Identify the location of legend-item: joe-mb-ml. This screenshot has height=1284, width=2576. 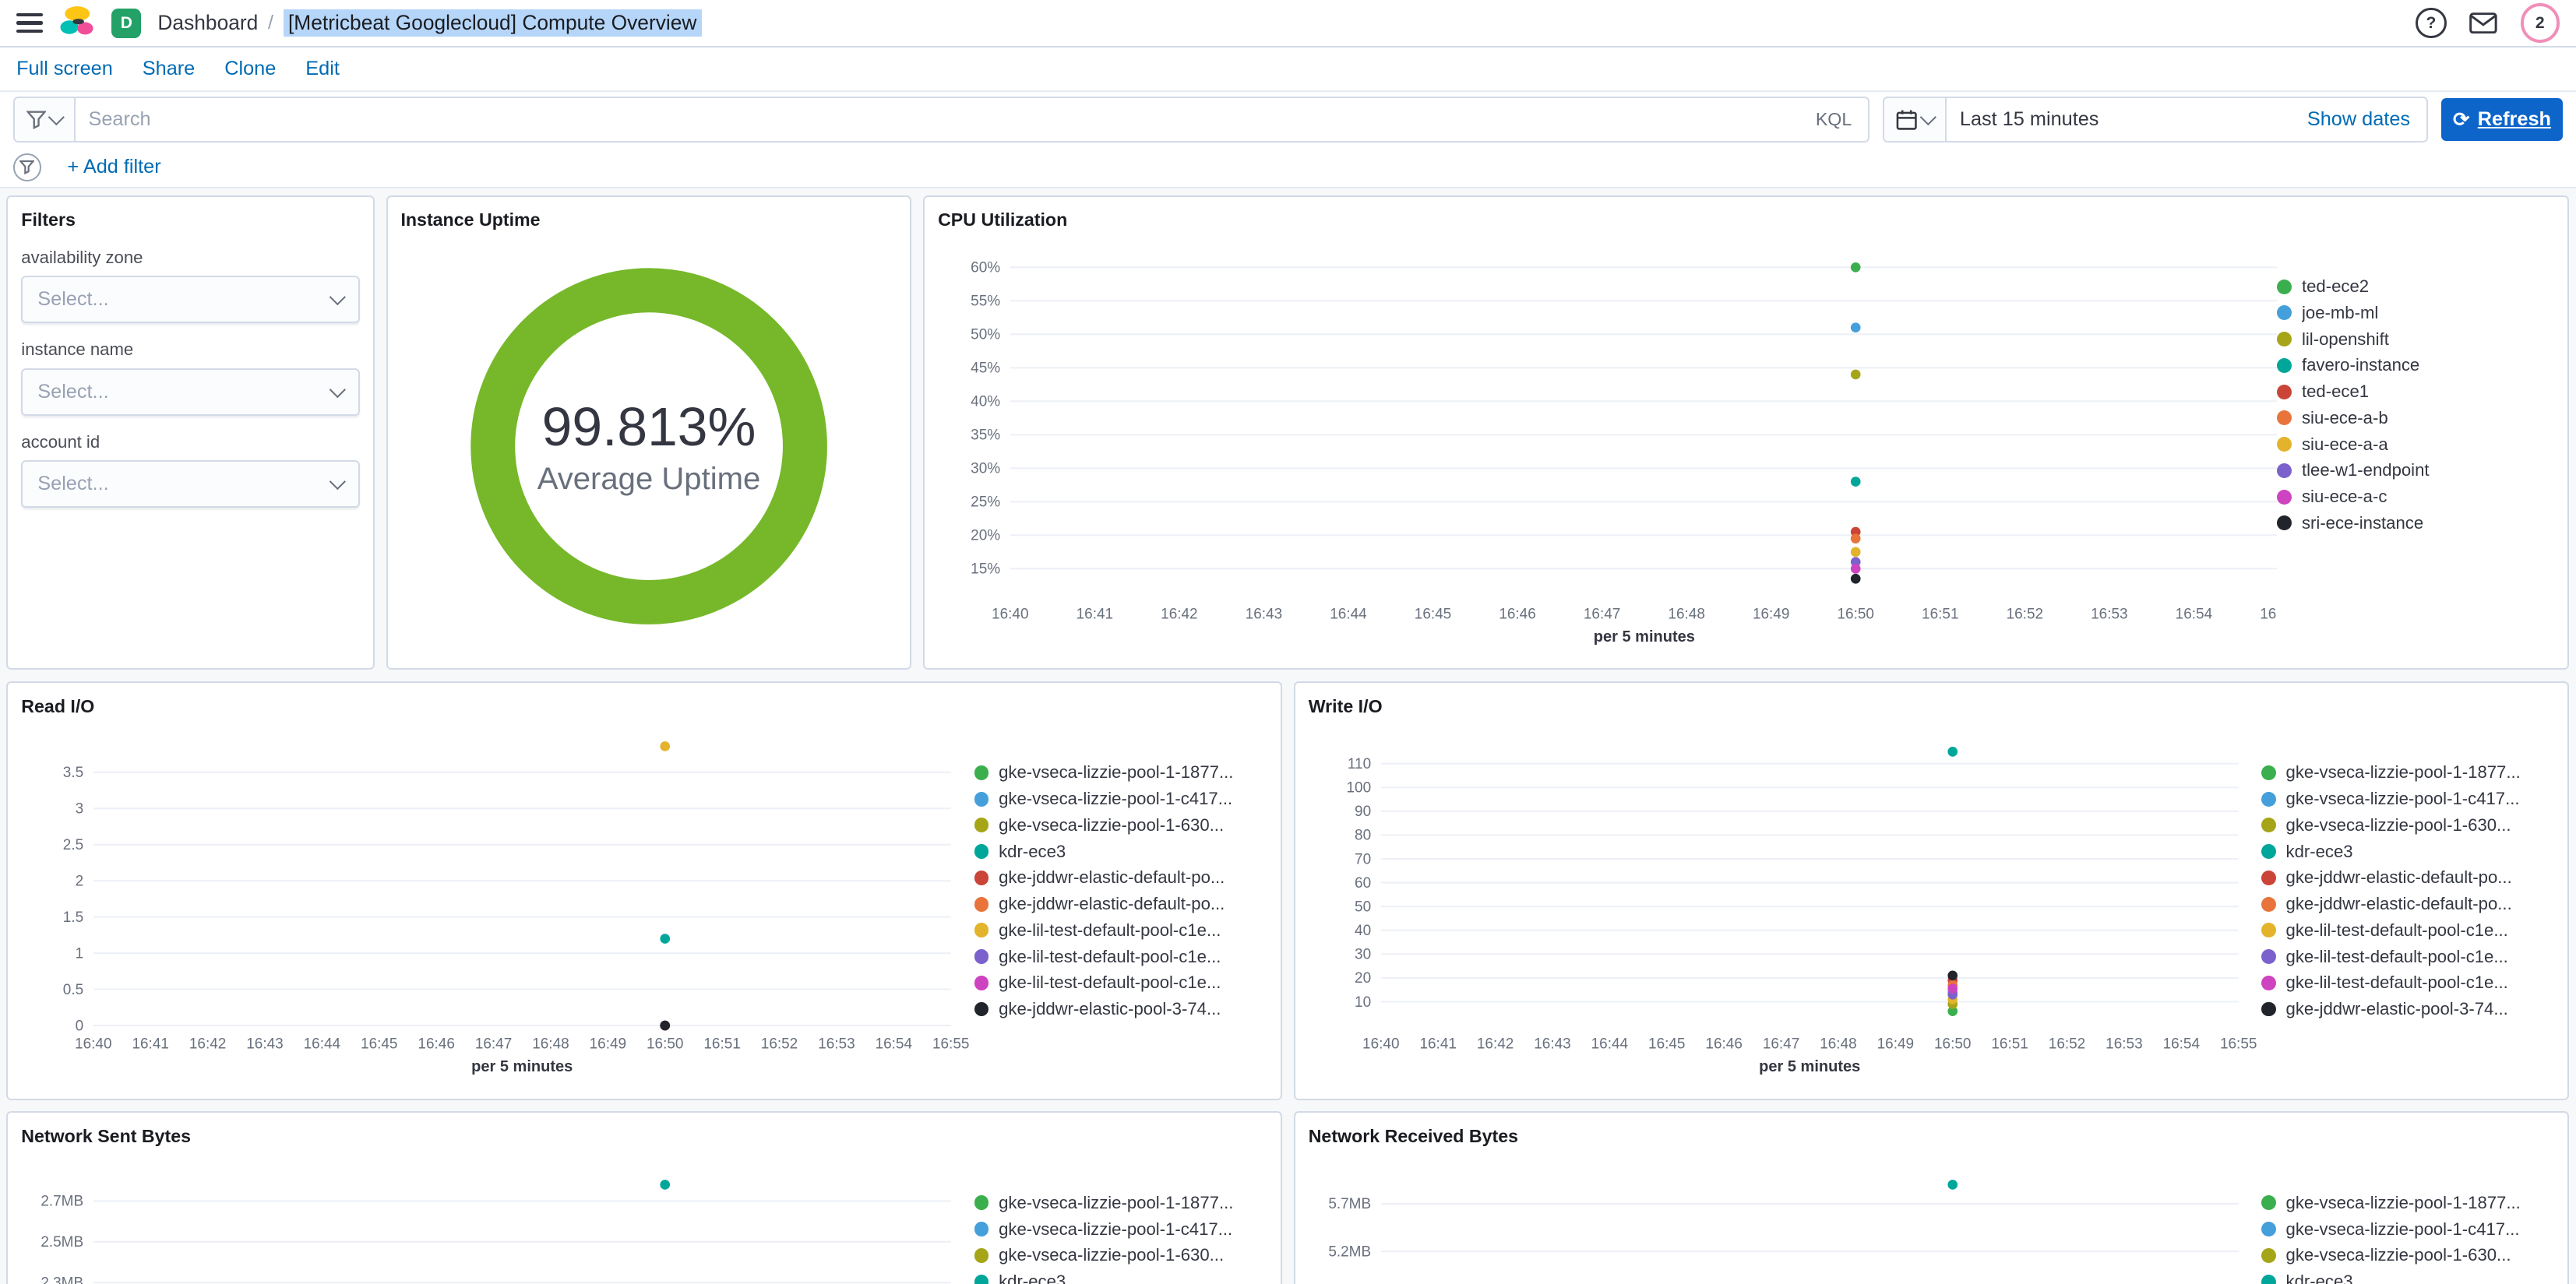
(2415, 313).